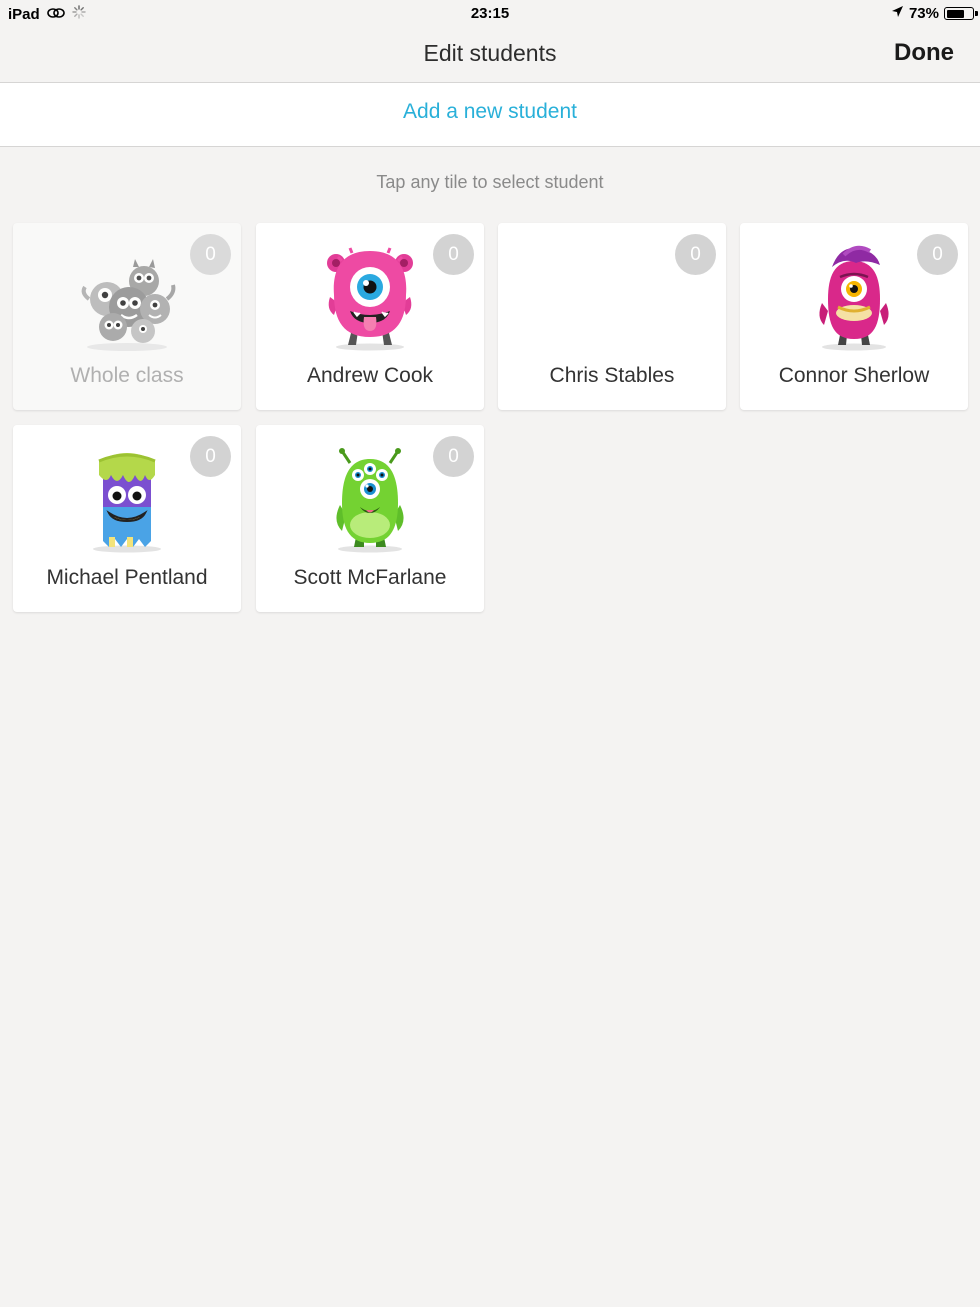 The width and height of the screenshot is (980, 1307). Describe the element at coordinates (490, 182) in the screenshot. I see `instruction-text: Tap any tile to select student` at that location.